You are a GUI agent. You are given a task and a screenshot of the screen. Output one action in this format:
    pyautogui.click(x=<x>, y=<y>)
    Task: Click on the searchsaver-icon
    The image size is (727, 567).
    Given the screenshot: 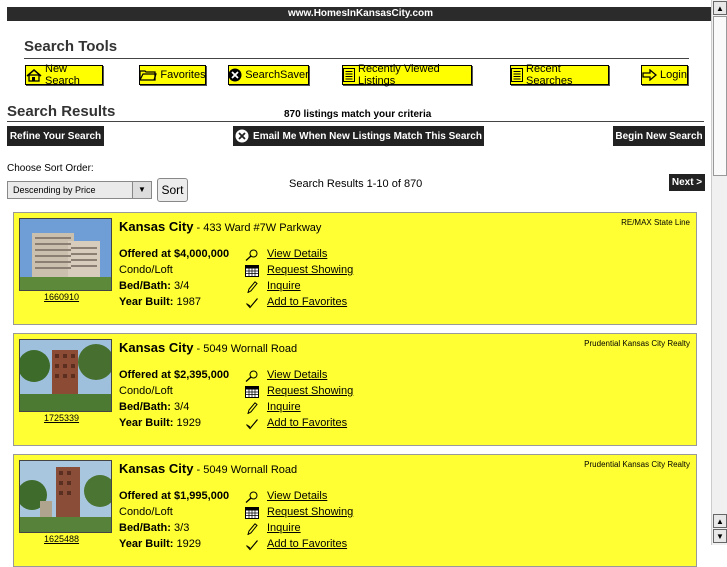 What is the action you would take?
    pyautogui.click(x=235, y=75)
    